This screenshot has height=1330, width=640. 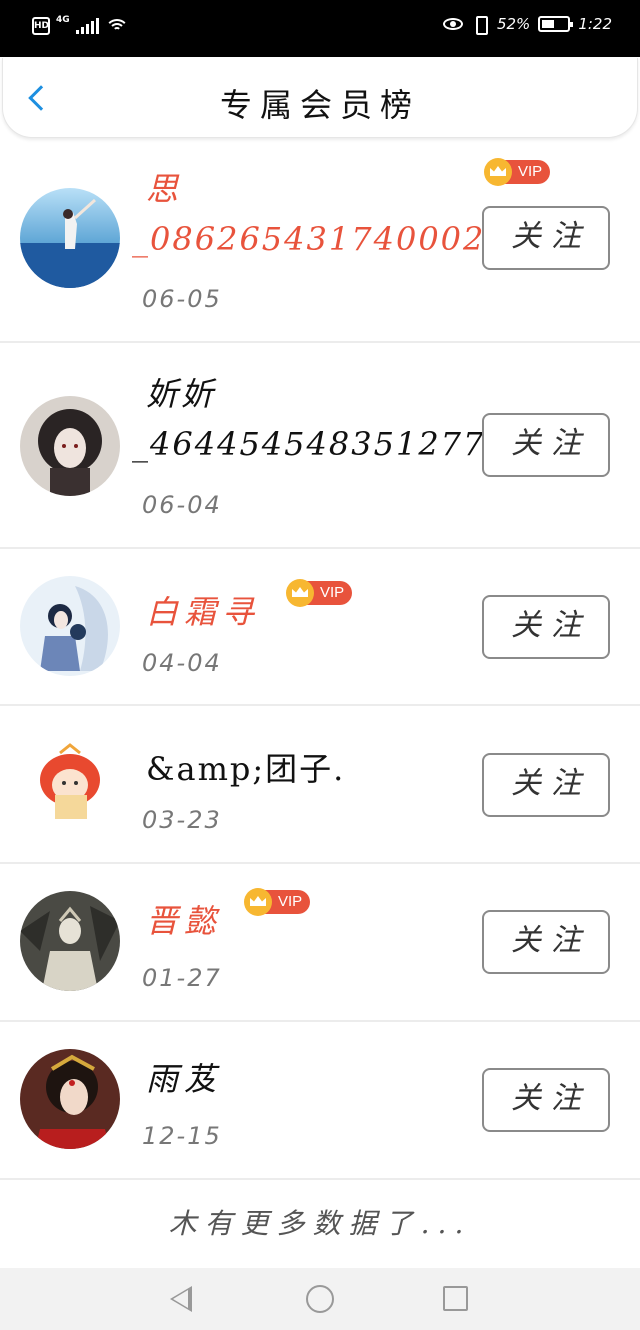 I want to click on avatar-white-warrior-icon, so click(x=70, y=941).